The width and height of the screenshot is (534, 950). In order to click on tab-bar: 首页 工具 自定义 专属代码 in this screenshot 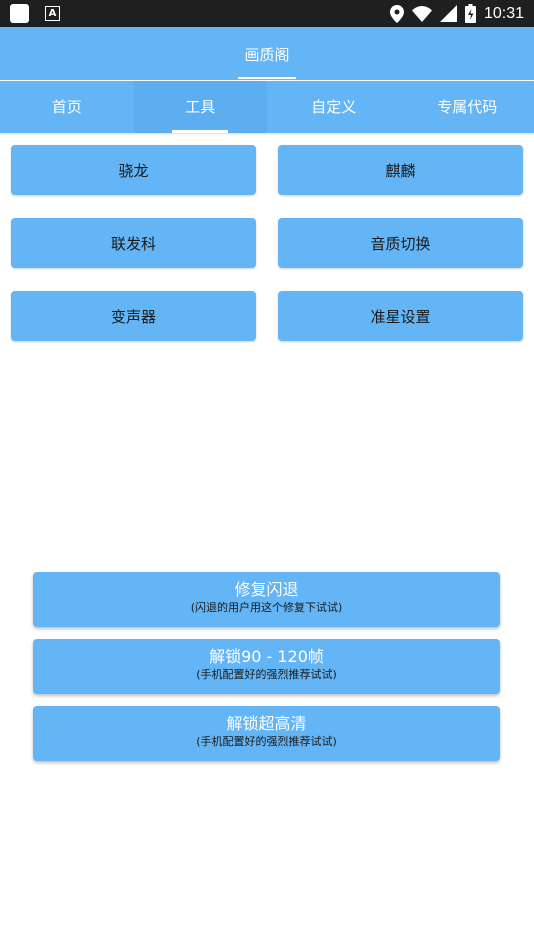, I will do `click(267, 107)`.